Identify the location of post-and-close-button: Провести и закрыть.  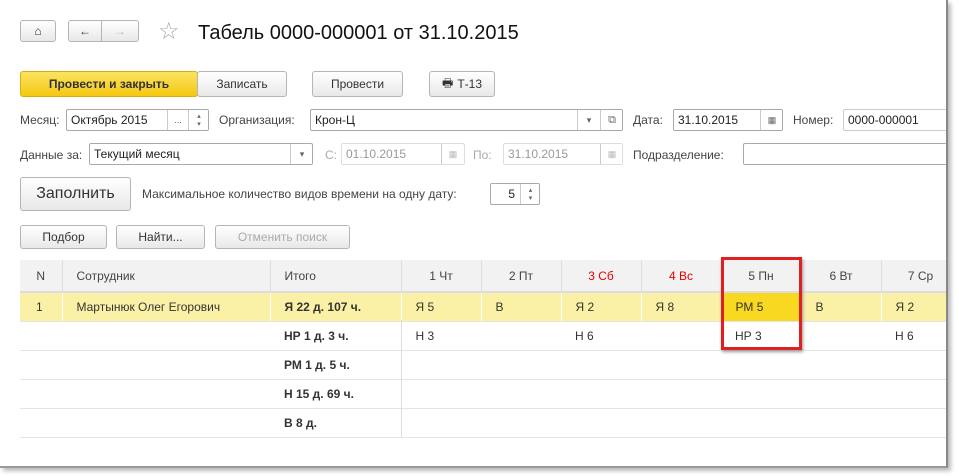
(109, 84).